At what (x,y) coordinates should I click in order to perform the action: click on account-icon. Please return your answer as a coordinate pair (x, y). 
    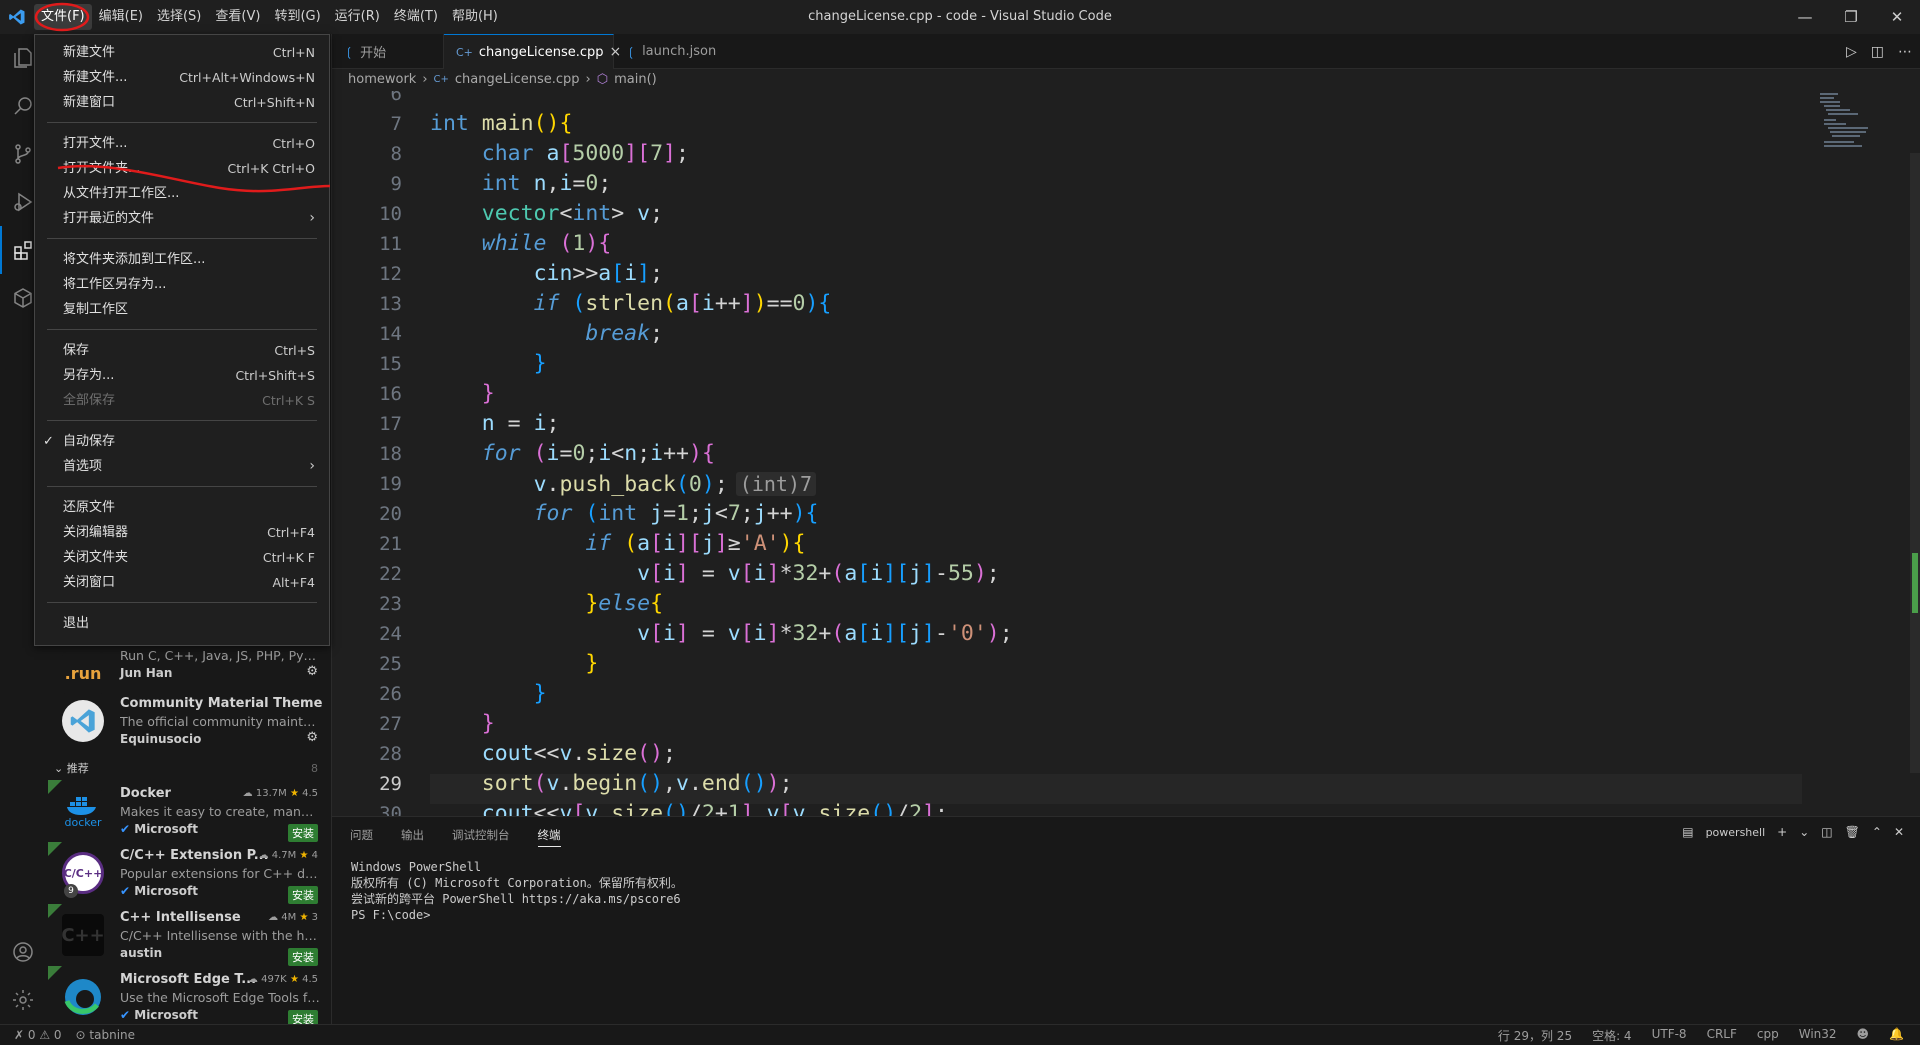
    Looking at the image, I should click on (23, 952).